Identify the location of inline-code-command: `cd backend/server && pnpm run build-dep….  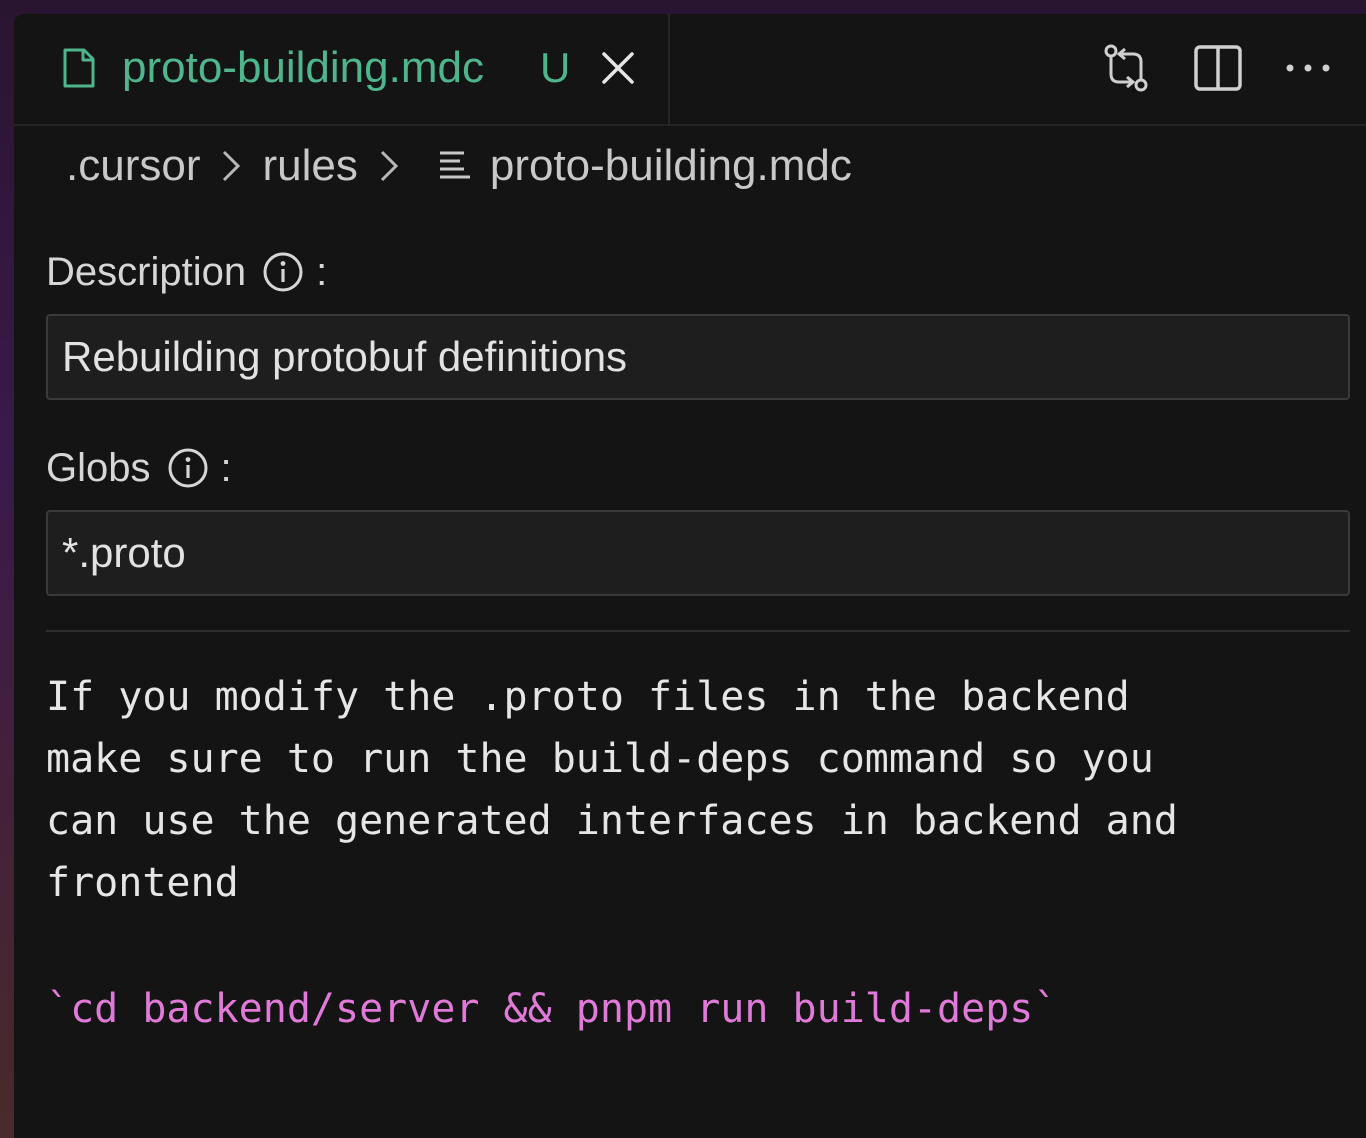
(551, 1009).